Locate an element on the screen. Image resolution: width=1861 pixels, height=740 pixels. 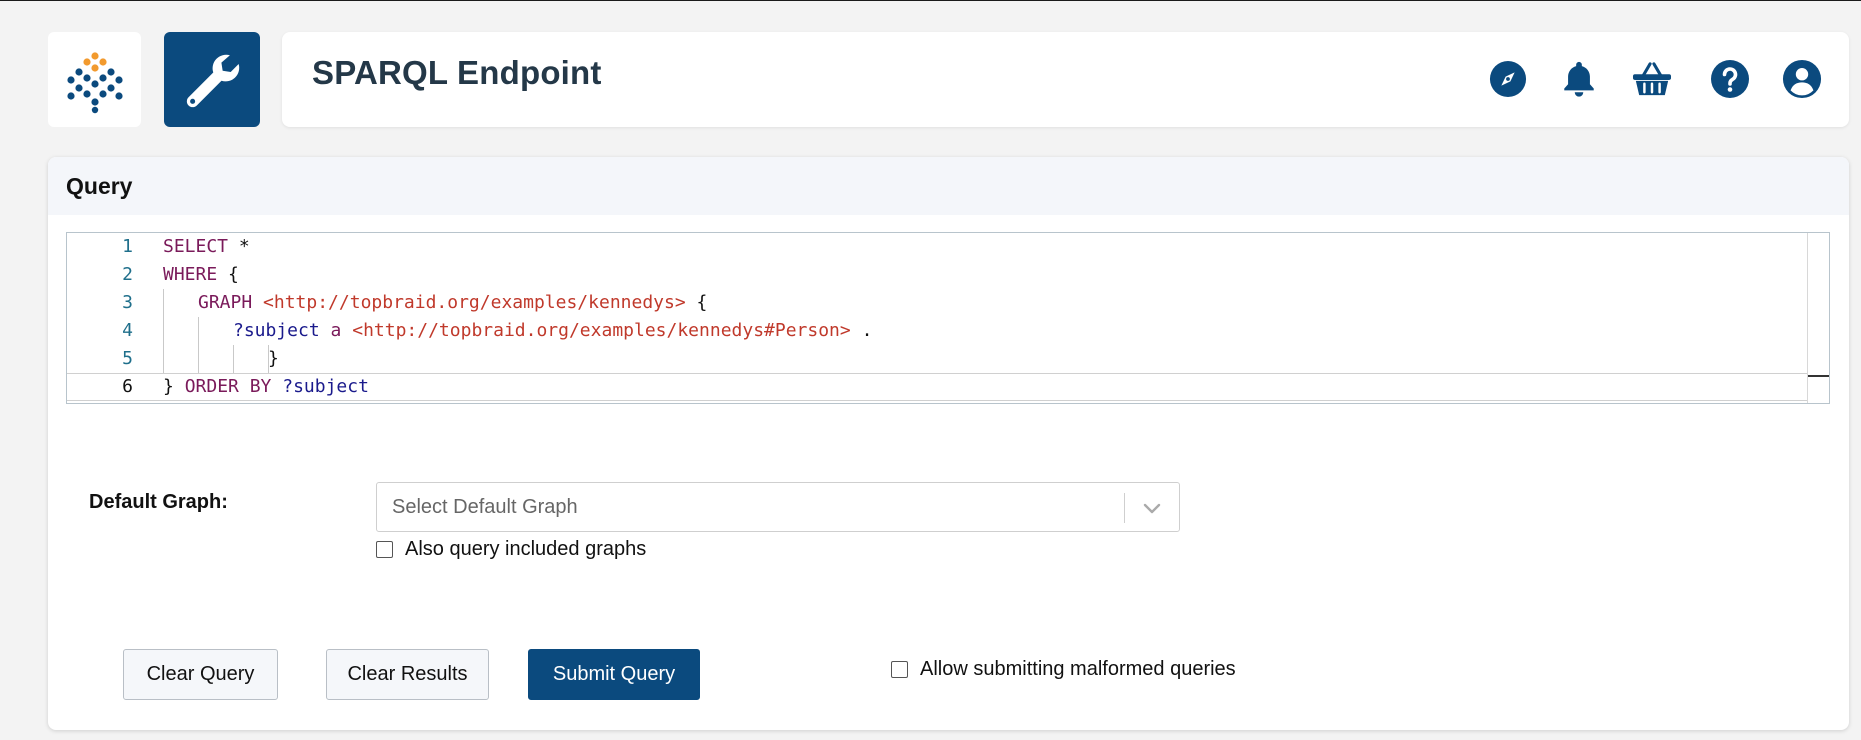
query-panel-header: Query is located at coordinates (948, 186).